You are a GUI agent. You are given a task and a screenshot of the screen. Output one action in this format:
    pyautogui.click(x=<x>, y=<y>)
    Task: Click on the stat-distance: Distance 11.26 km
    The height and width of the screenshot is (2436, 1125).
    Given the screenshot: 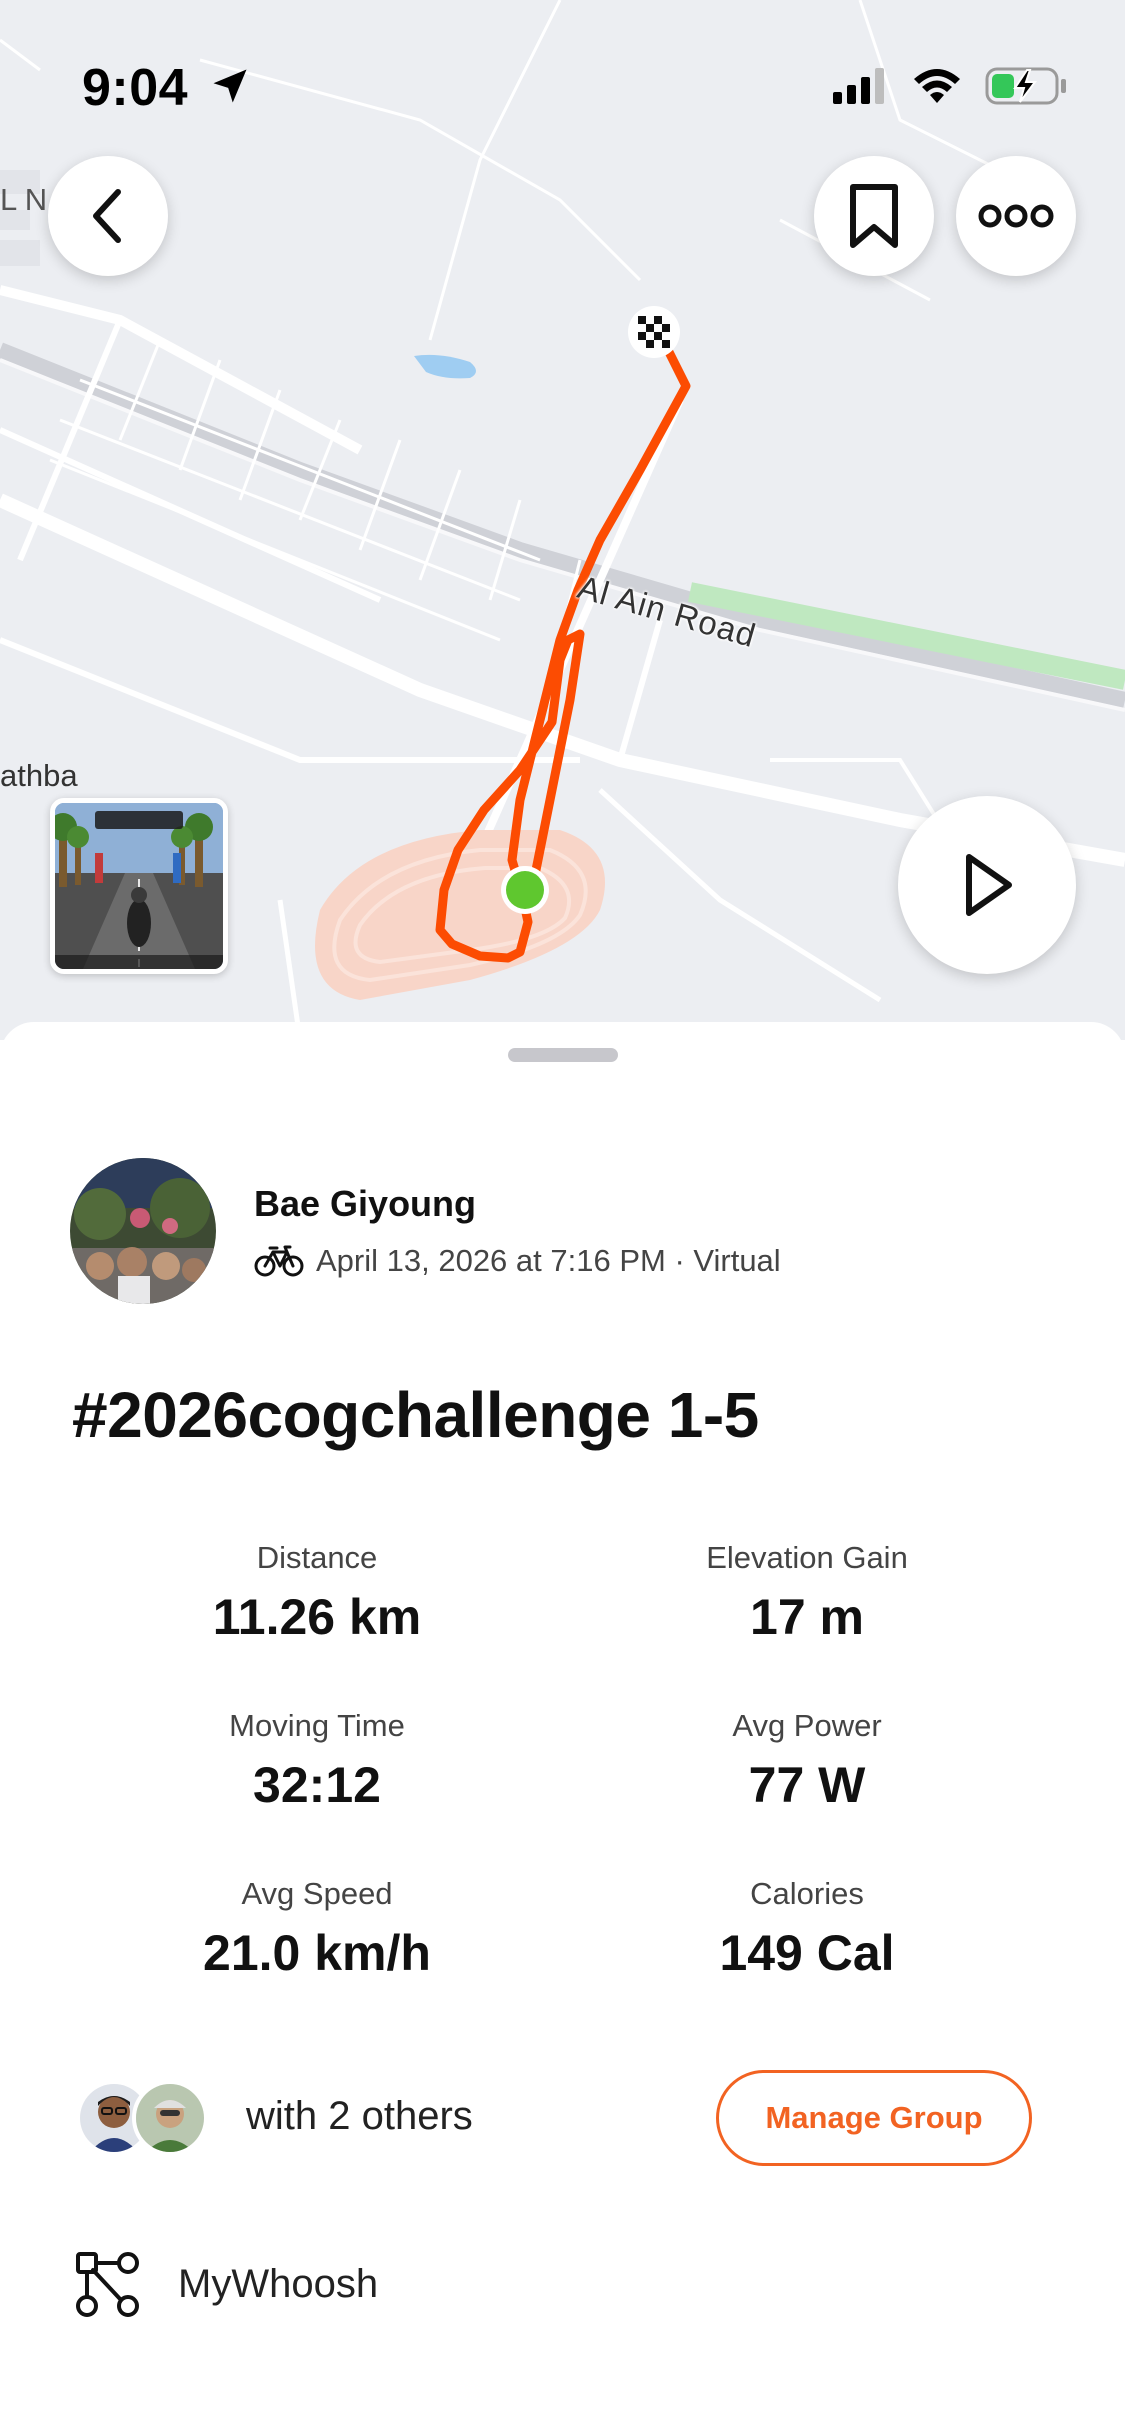 What is the action you would take?
    pyautogui.click(x=317, y=1593)
    